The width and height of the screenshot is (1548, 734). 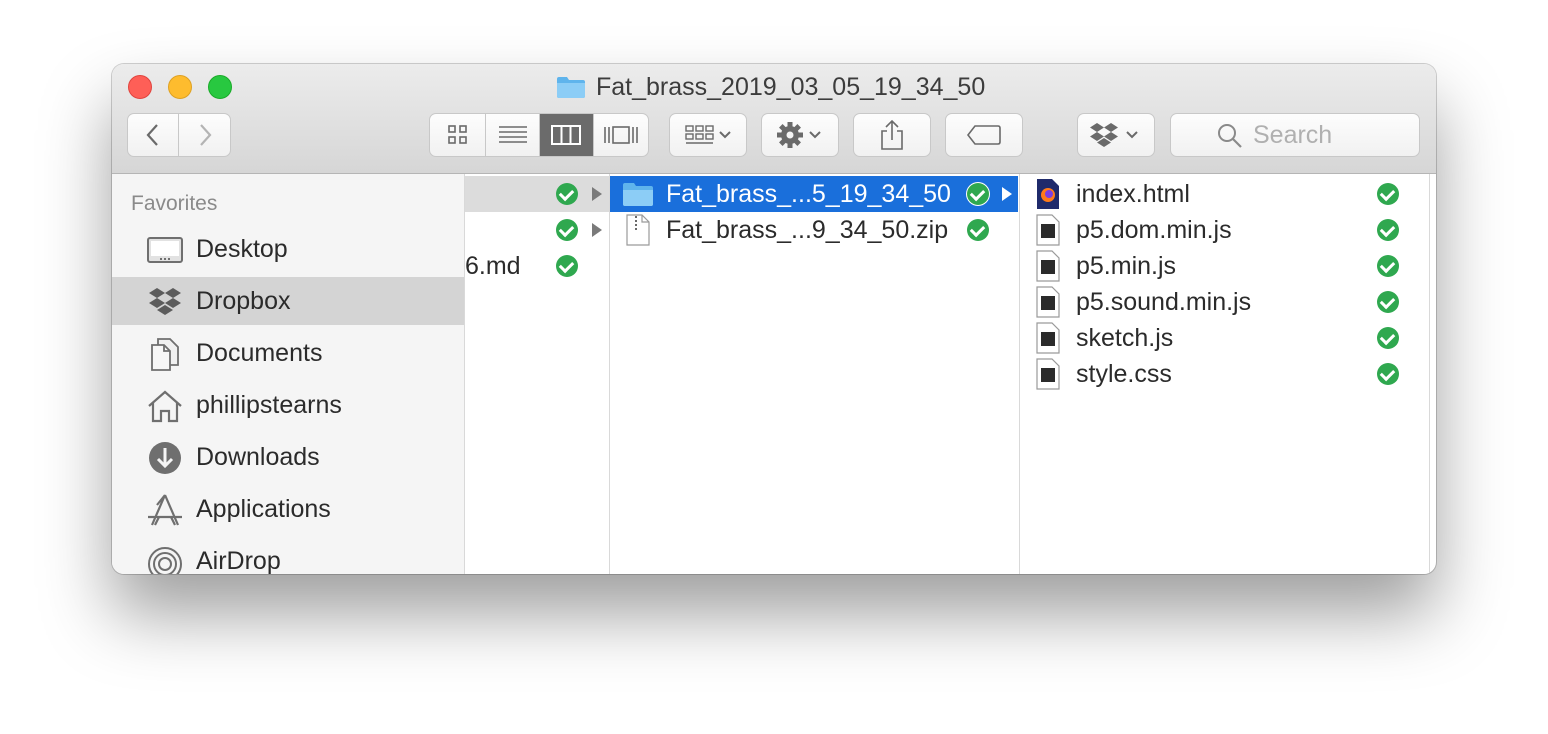 I want to click on sidebar-item-desktop: Desktop, so click(x=288, y=249).